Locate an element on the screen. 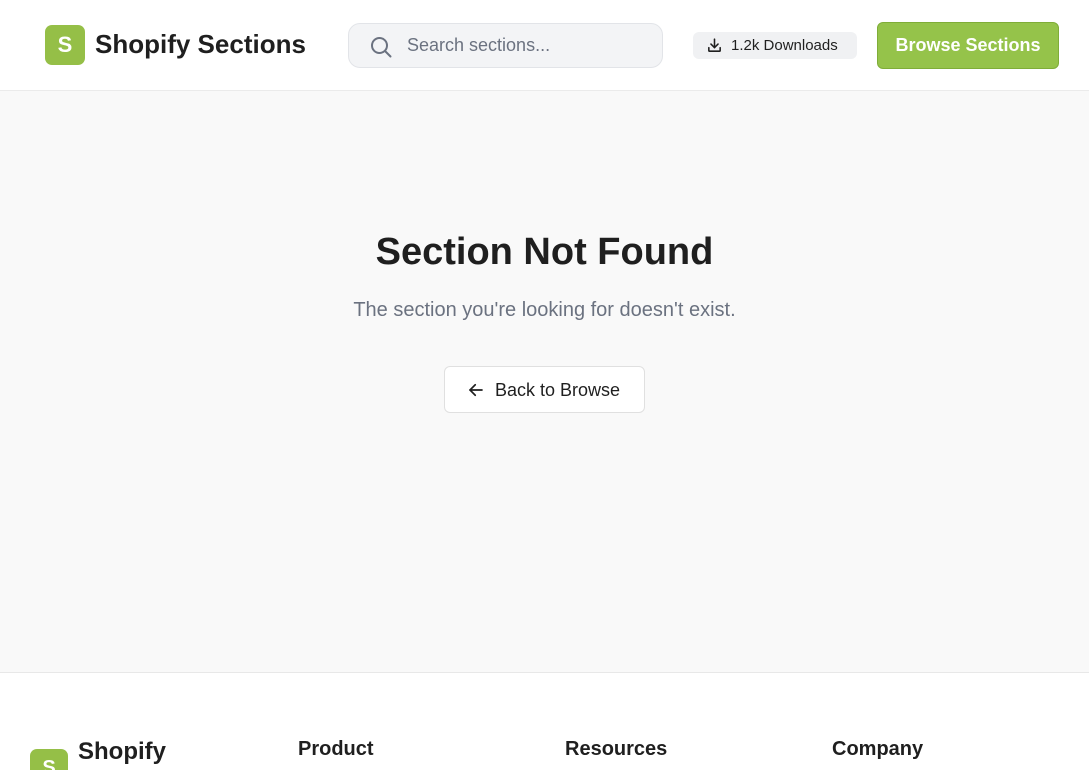  arrow-left-icon is located at coordinates (476, 390).